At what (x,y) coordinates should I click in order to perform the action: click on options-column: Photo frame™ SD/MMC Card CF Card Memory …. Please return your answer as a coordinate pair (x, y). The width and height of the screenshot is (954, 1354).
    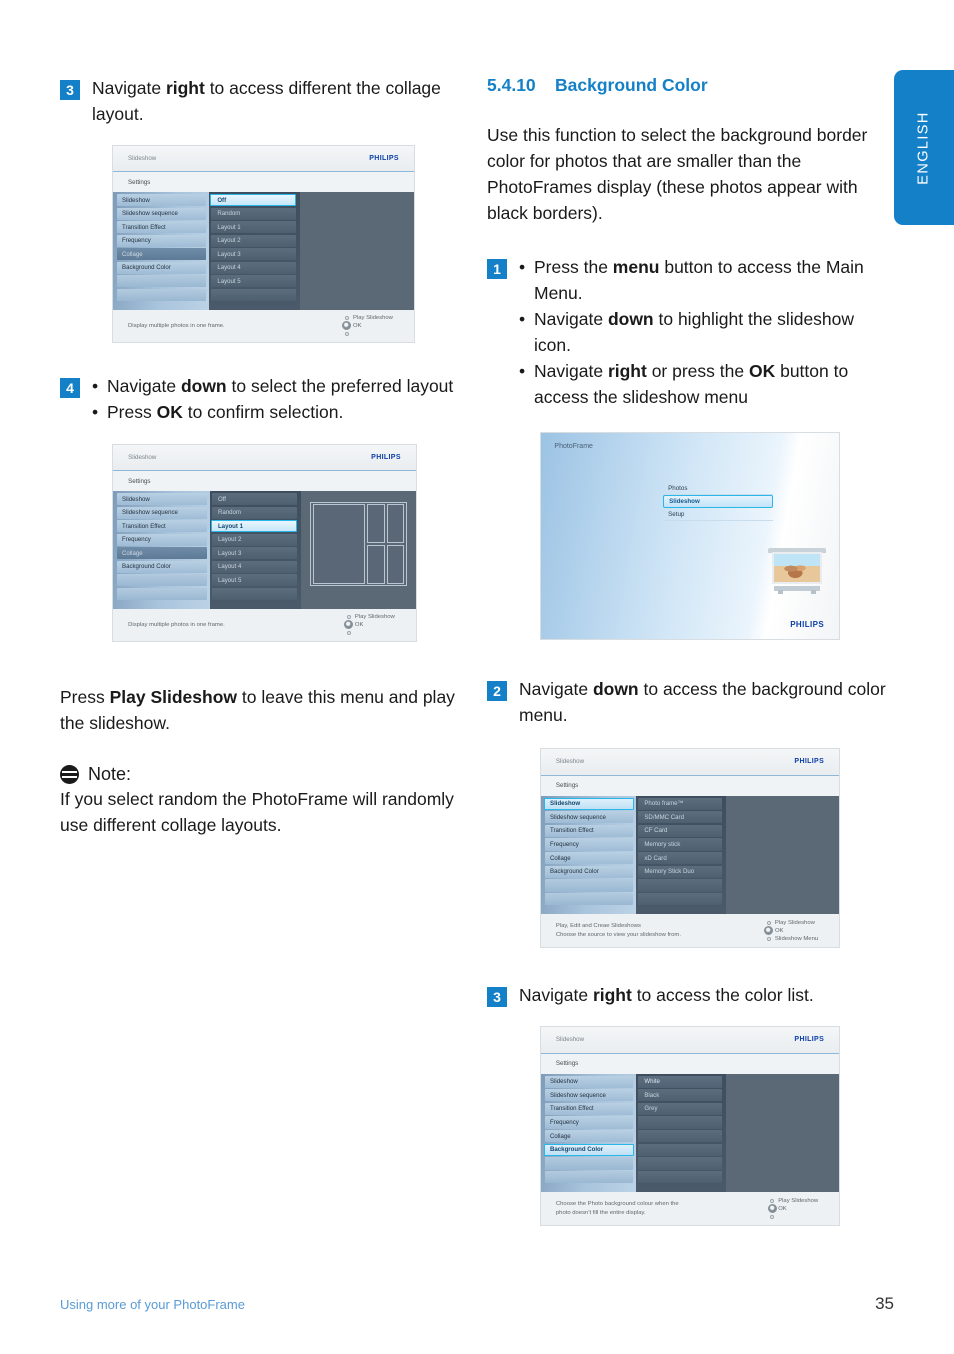
    Looking at the image, I should click on (681, 855).